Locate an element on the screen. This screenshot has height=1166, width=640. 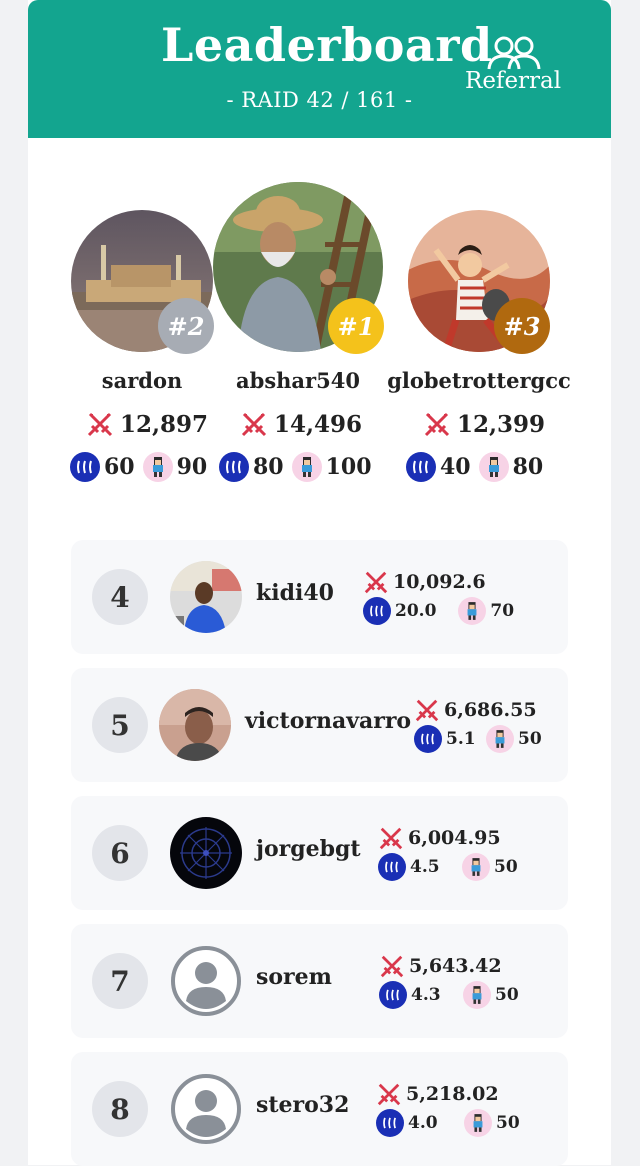
podium-name-1: abshar540 is located at coordinates (298, 380).